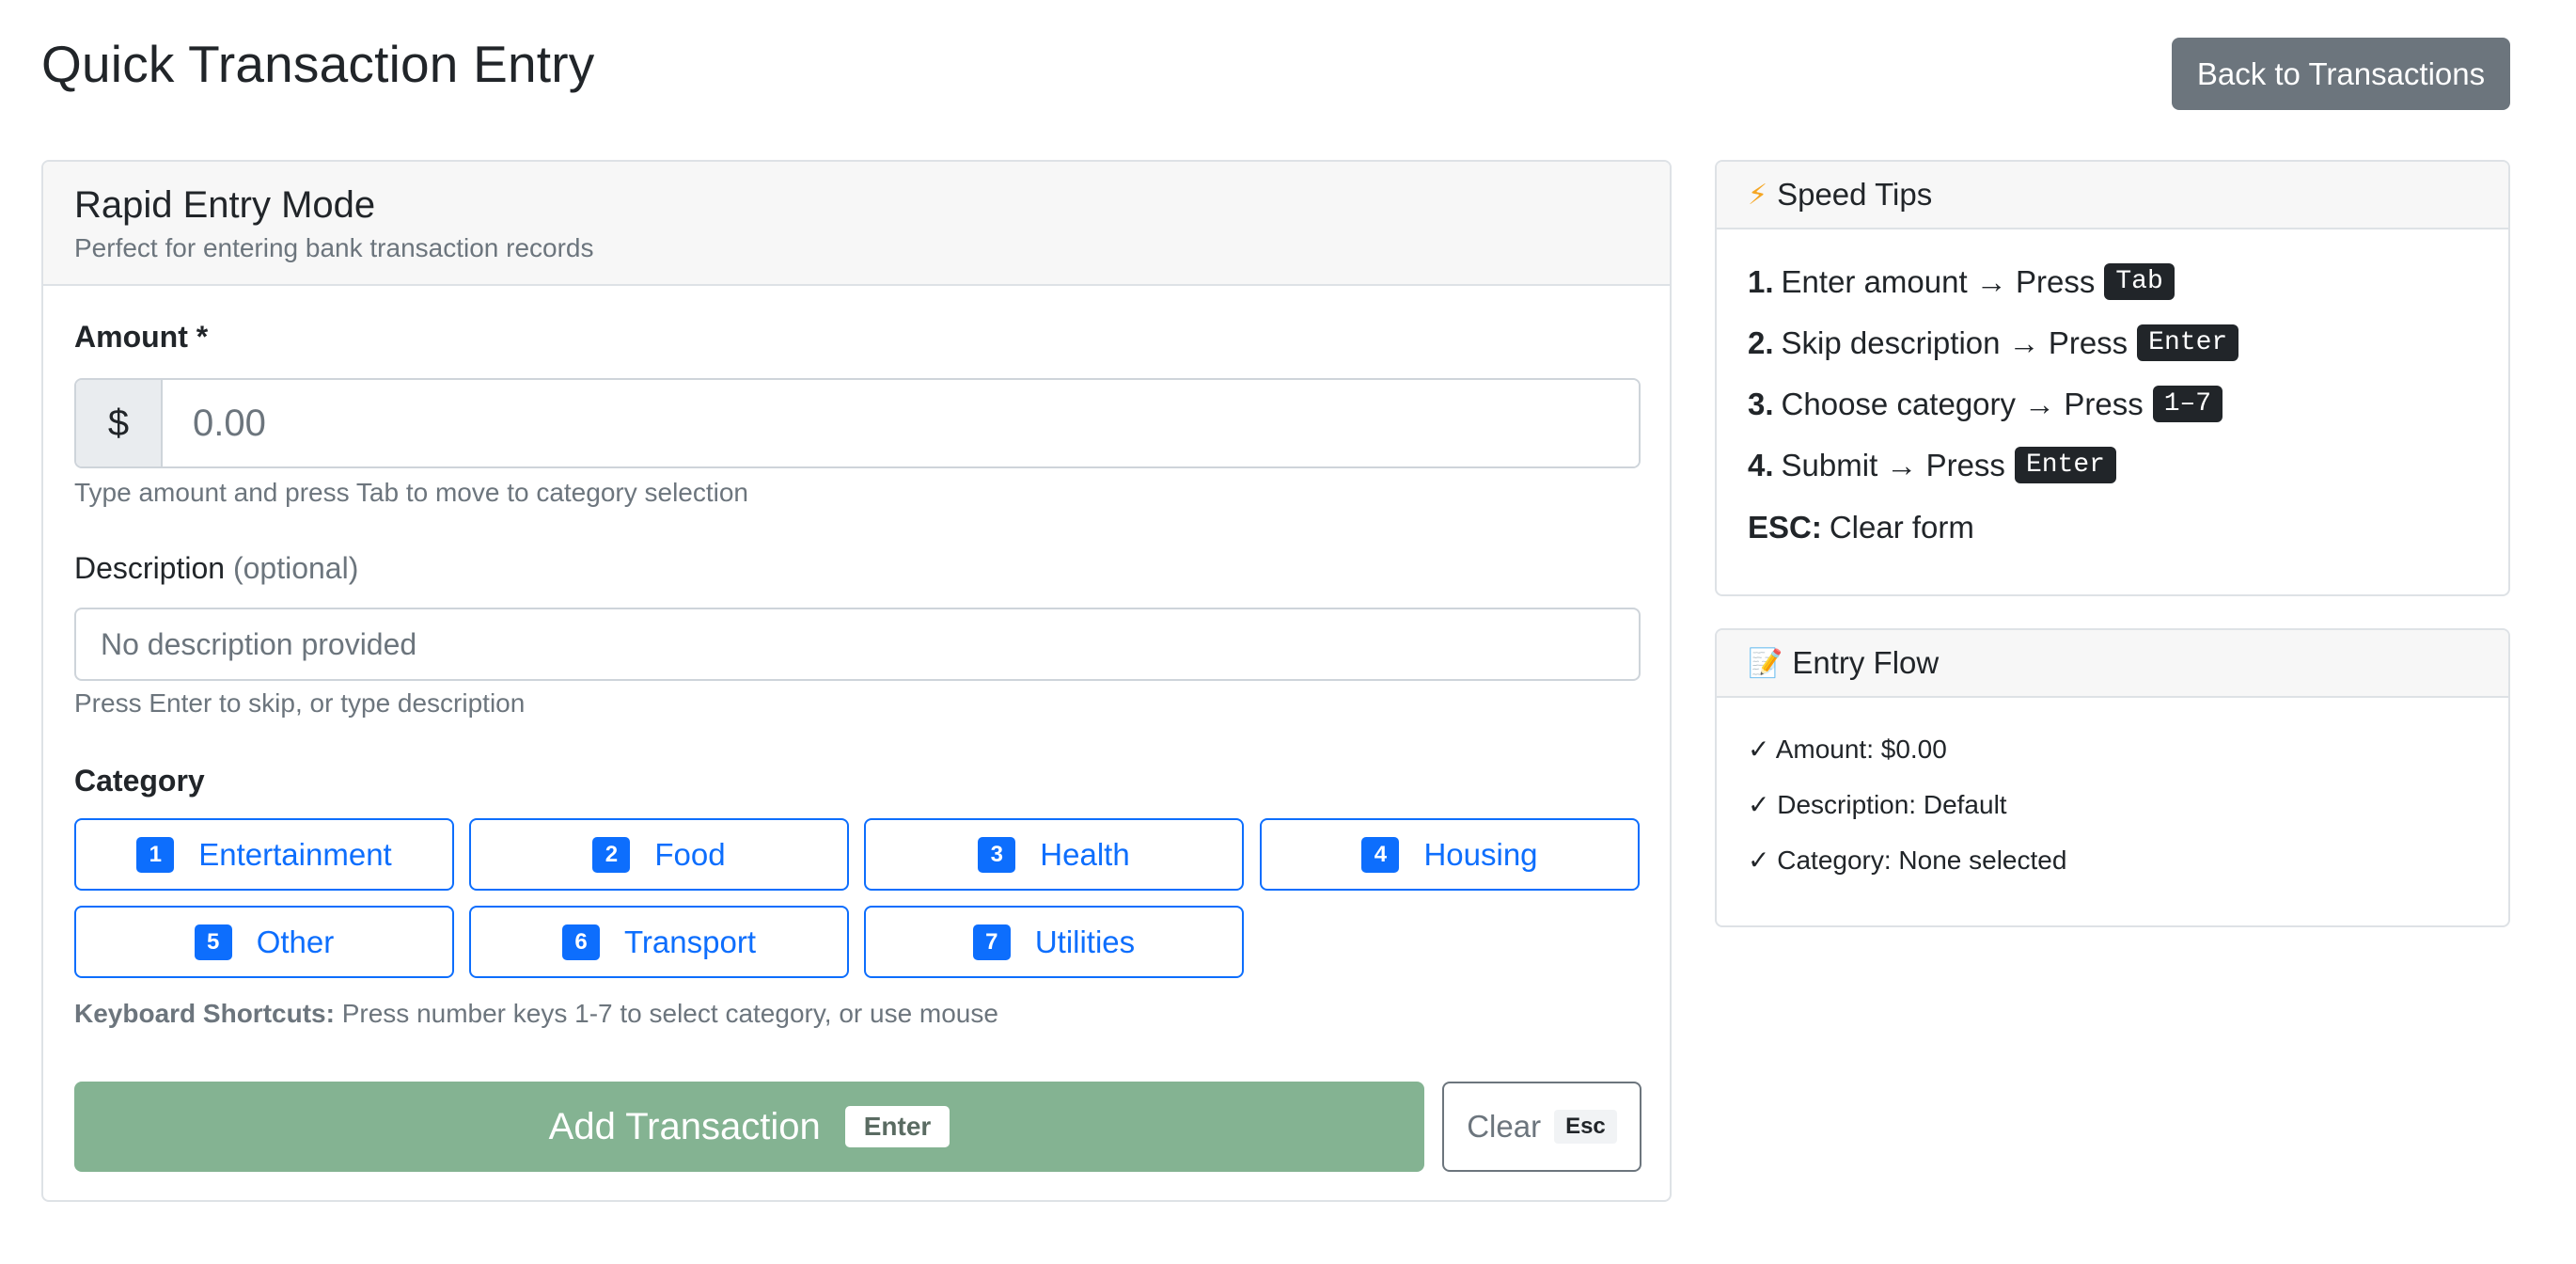  Describe the element at coordinates (690, 854) in the screenshot. I see `category-label-text: Food` at that location.